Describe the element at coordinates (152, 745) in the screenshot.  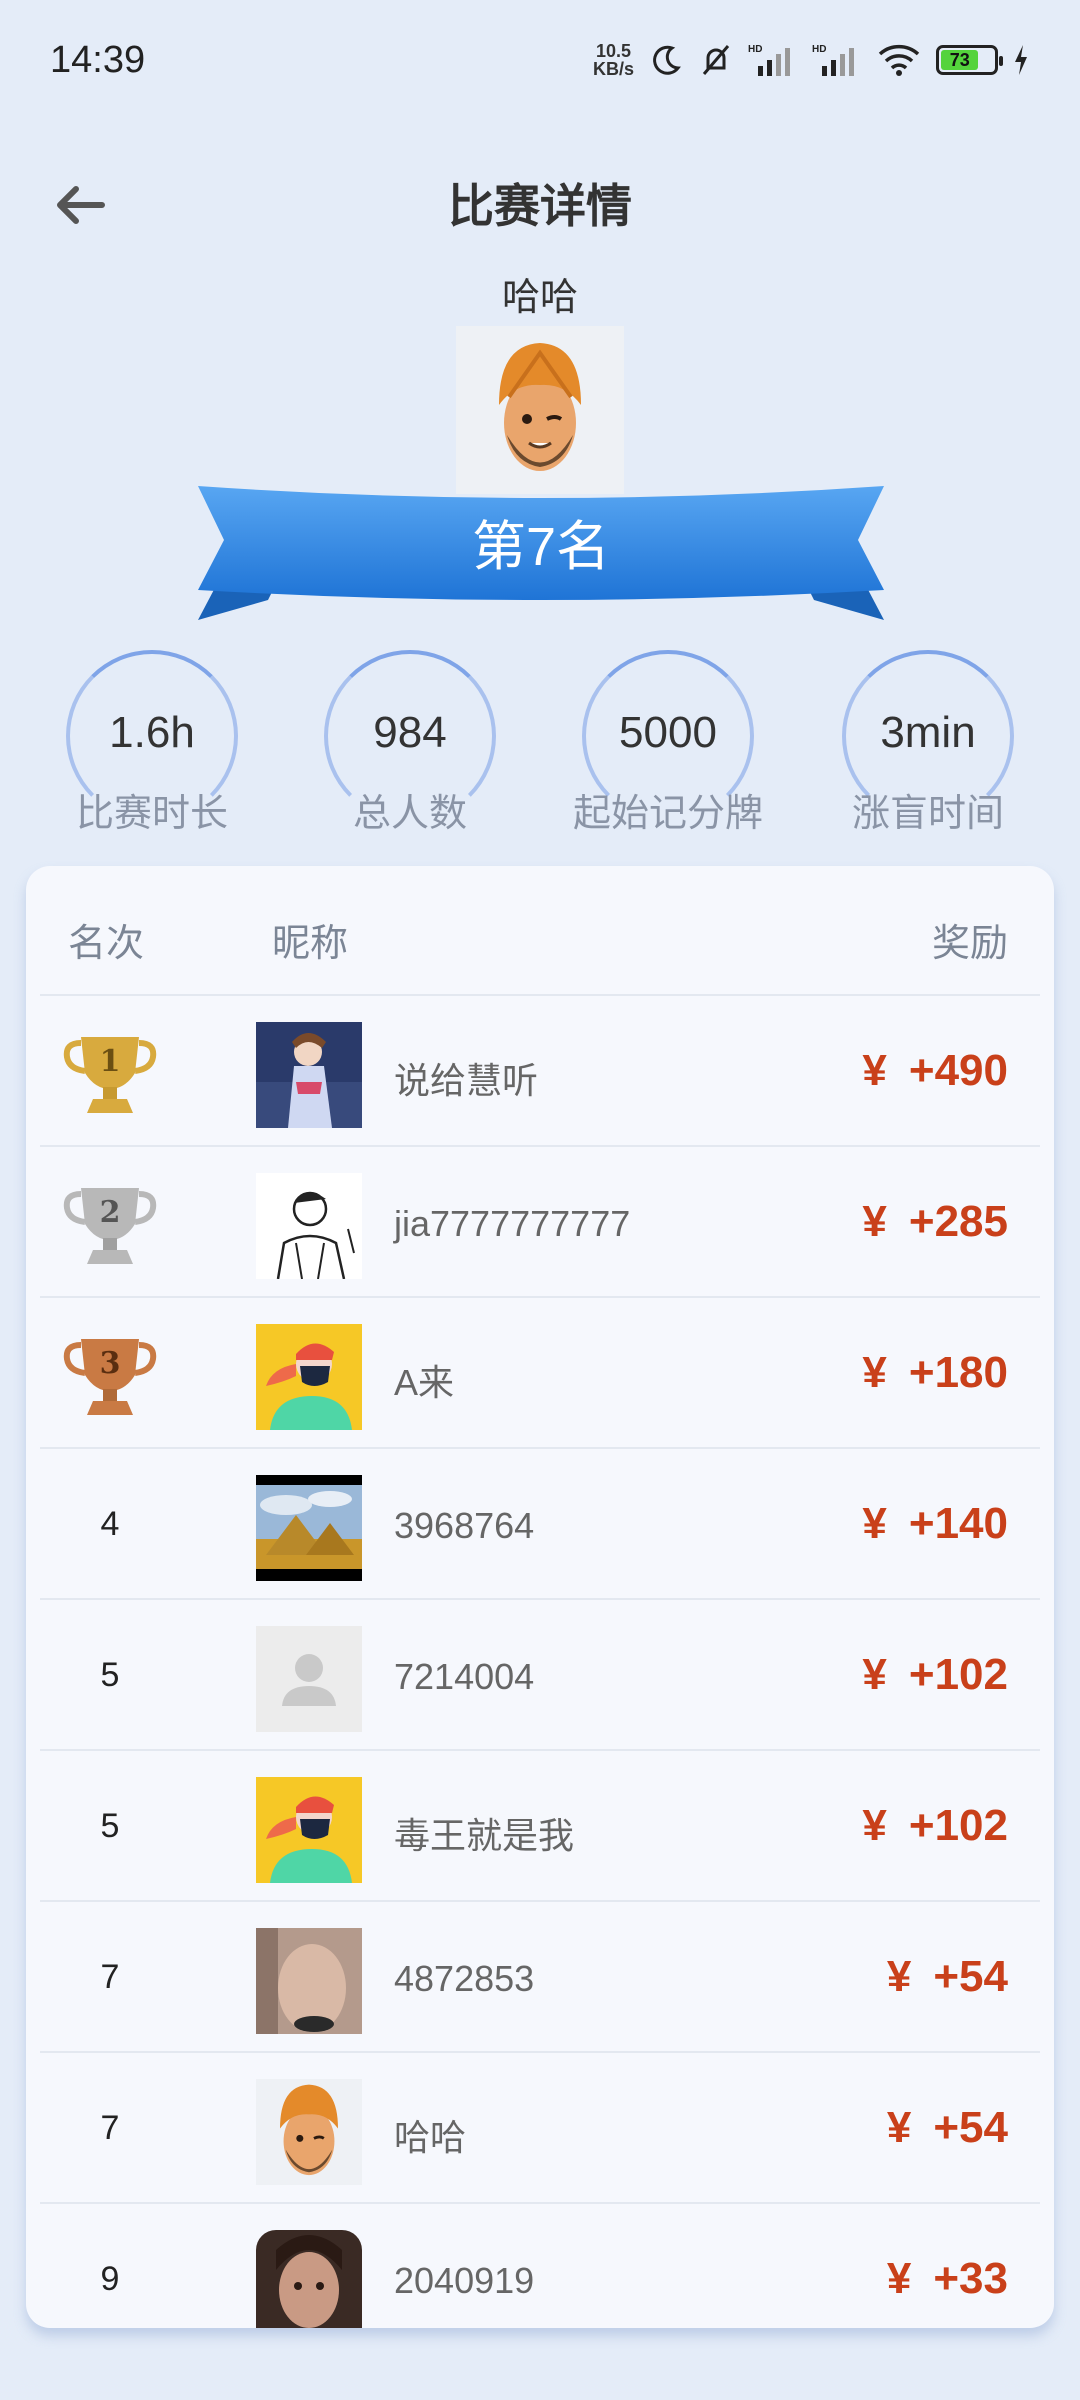
I see `stat-duration: 1.6h 比赛时长` at that location.